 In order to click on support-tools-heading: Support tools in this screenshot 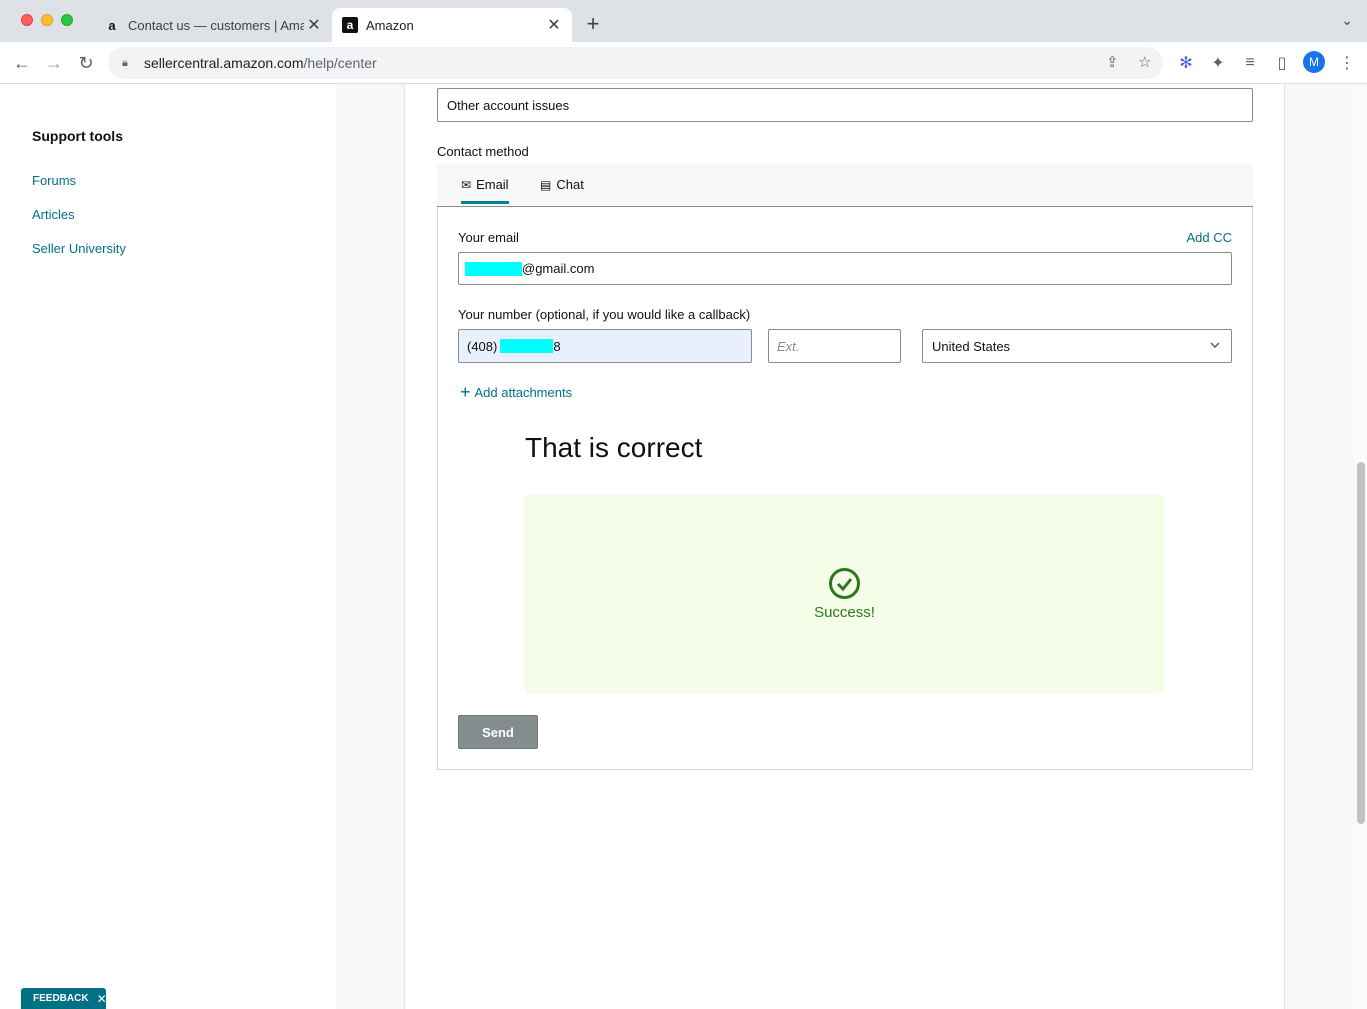, I will do `click(77, 136)`.